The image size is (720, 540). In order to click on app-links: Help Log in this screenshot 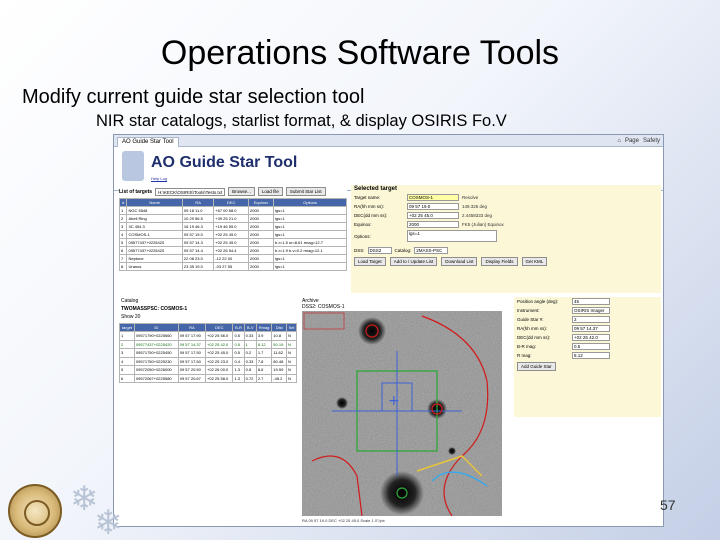, I will do `click(159, 178)`.